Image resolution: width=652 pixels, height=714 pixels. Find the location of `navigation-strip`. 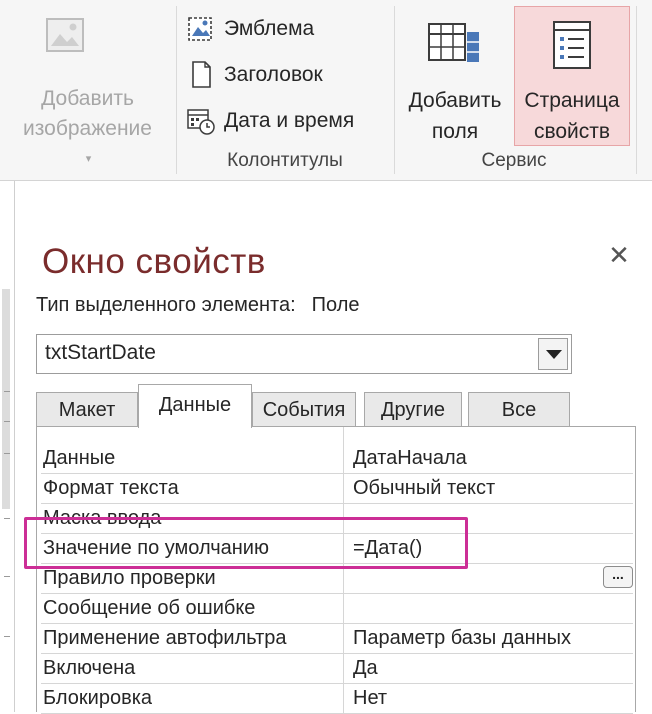

navigation-strip is located at coordinates (7, 446).